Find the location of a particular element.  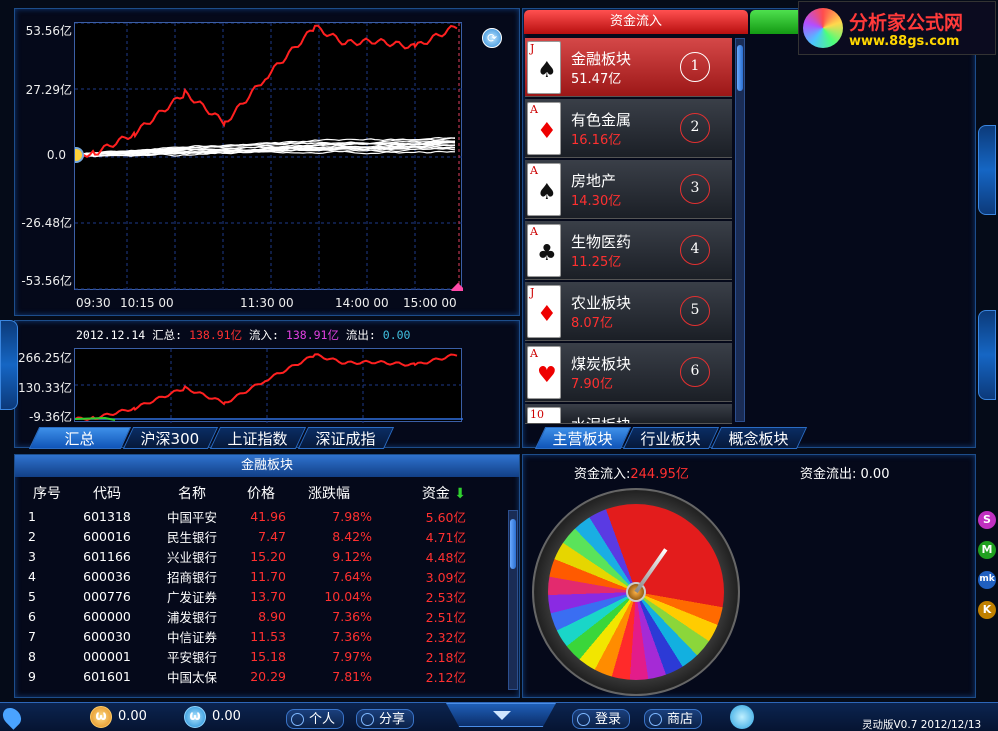

fund-inflow-tab: 资金流入 is located at coordinates (636, 22).